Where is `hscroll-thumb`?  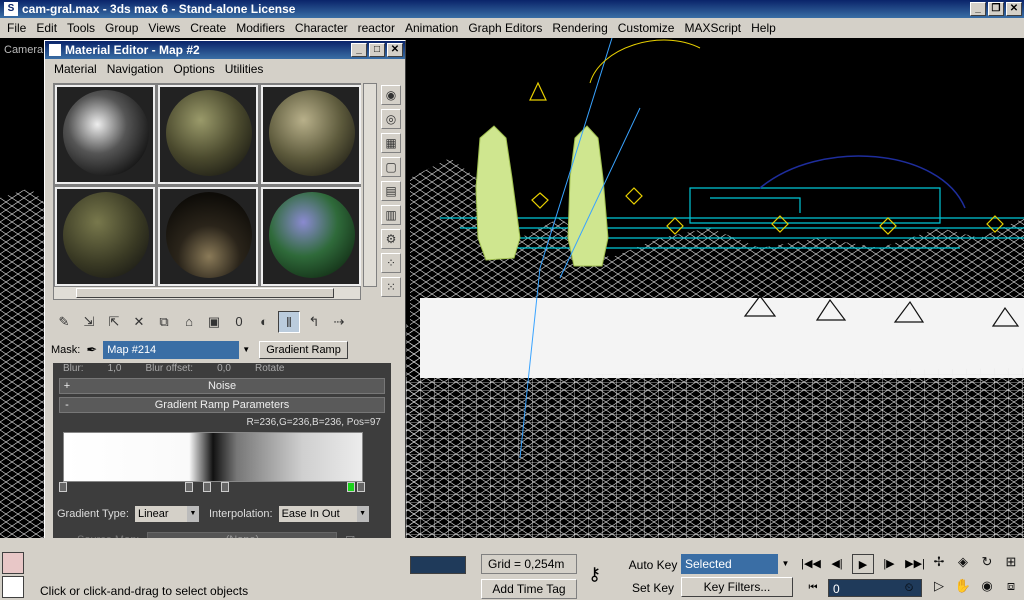
hscroll-thumb is located at coordinates (205, 293).